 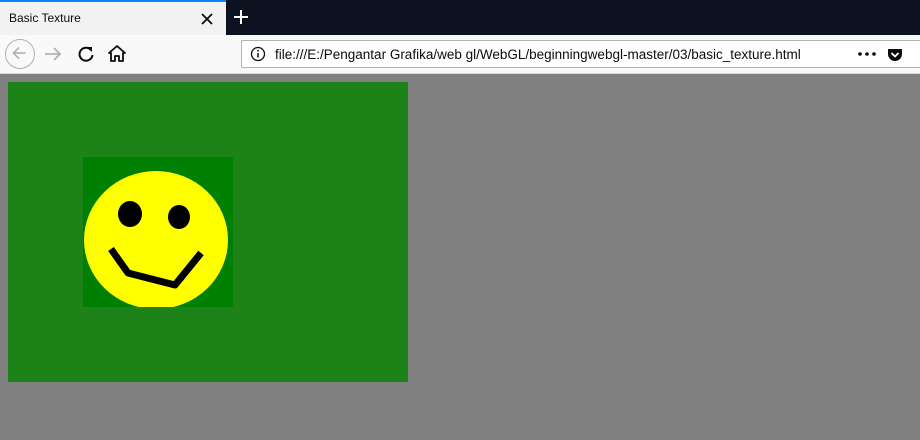 I want to click on home-icon, so click(x=117, y=54).